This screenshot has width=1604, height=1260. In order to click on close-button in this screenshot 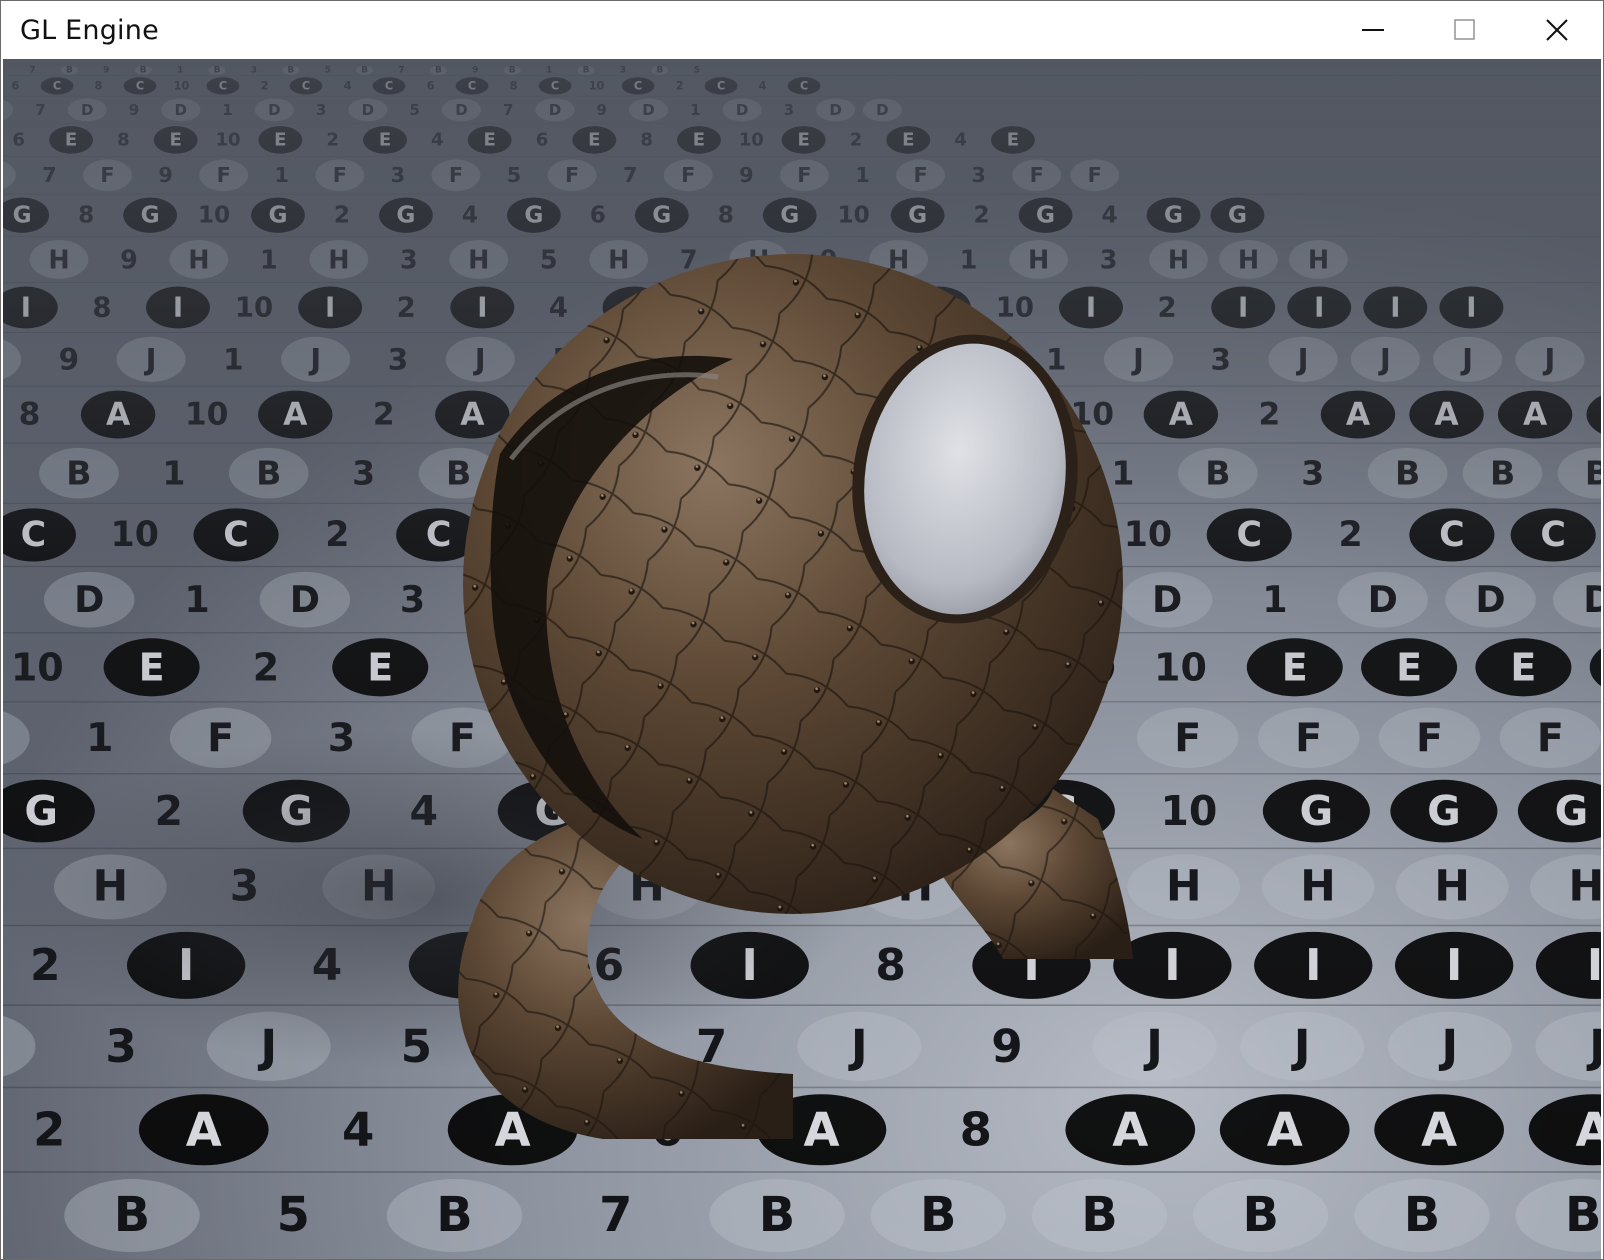, I will do `click(1557, 30)`.